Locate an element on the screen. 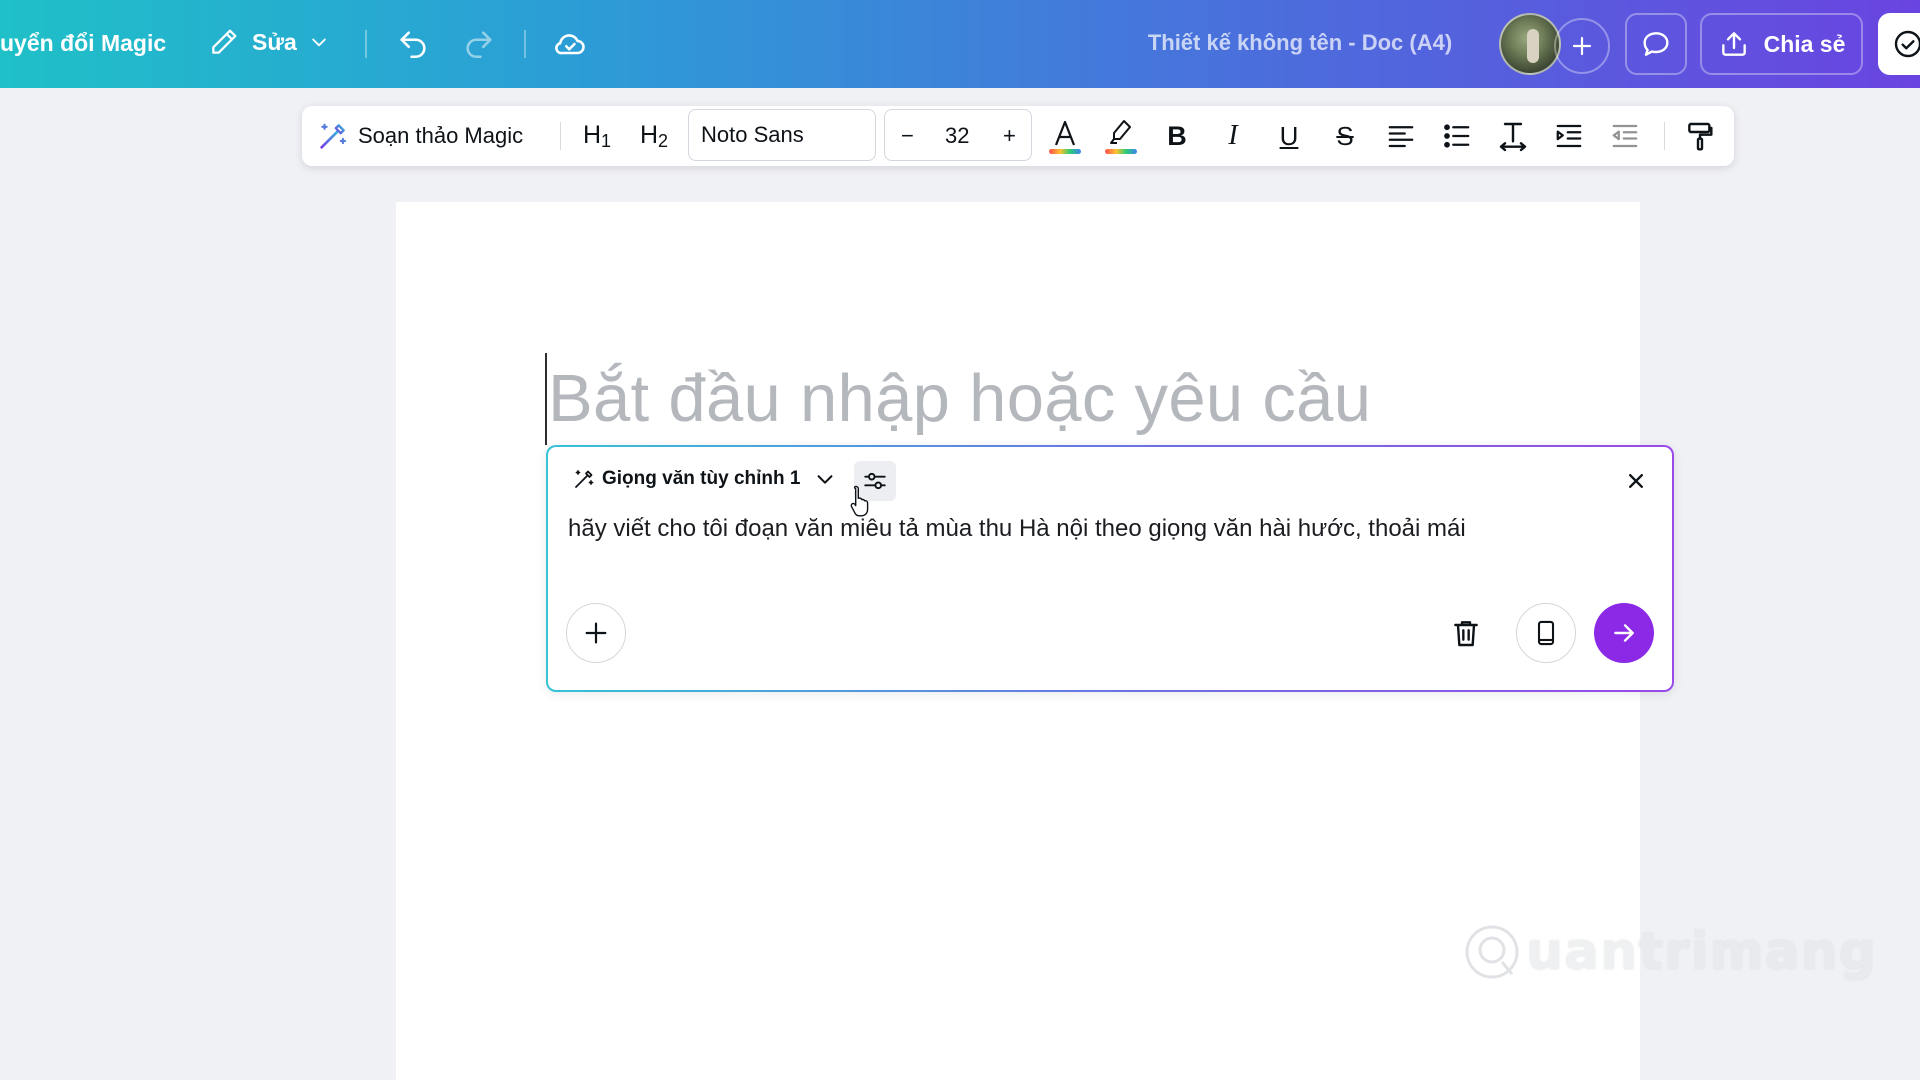 The height and width of the screenshot is (1080, 1920). mobile-device-icon is located at coordinates (1546, 633).